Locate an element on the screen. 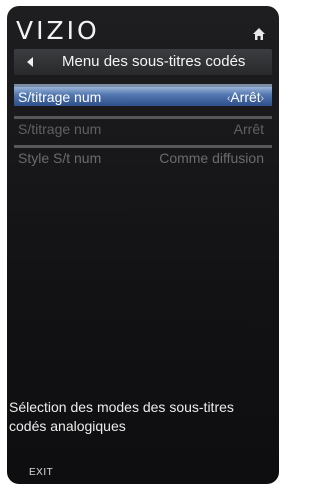  menu-item-digital-cc: S/titrage num ‹Arrêt› is located at coordinates (143, 95).